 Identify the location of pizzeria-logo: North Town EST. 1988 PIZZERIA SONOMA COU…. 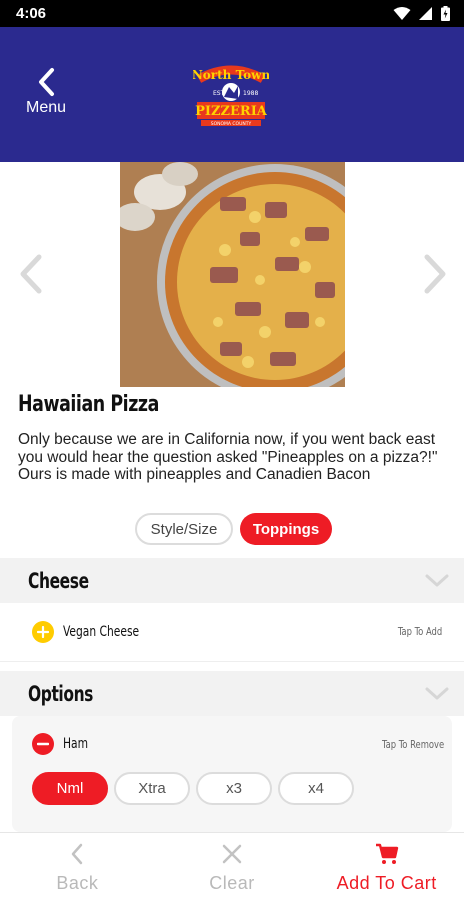
(231, 96).